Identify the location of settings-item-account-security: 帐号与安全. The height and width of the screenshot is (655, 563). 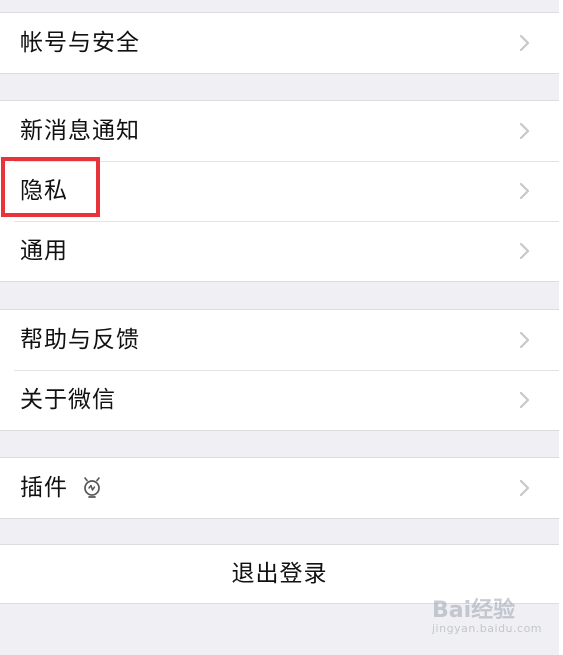
(279, 43).